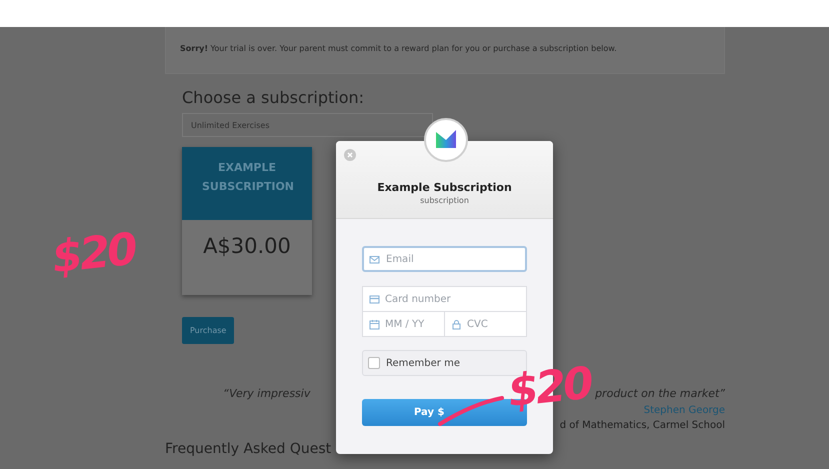 The width and height of the screenshot is (829, 469). Describe the element at coordinates (445, 50) in the screenshot. I see `trial-notice: Sorry! Your trial is over. Your parent must commit to a reward plan for you or purchase a subscription below.` at that location.